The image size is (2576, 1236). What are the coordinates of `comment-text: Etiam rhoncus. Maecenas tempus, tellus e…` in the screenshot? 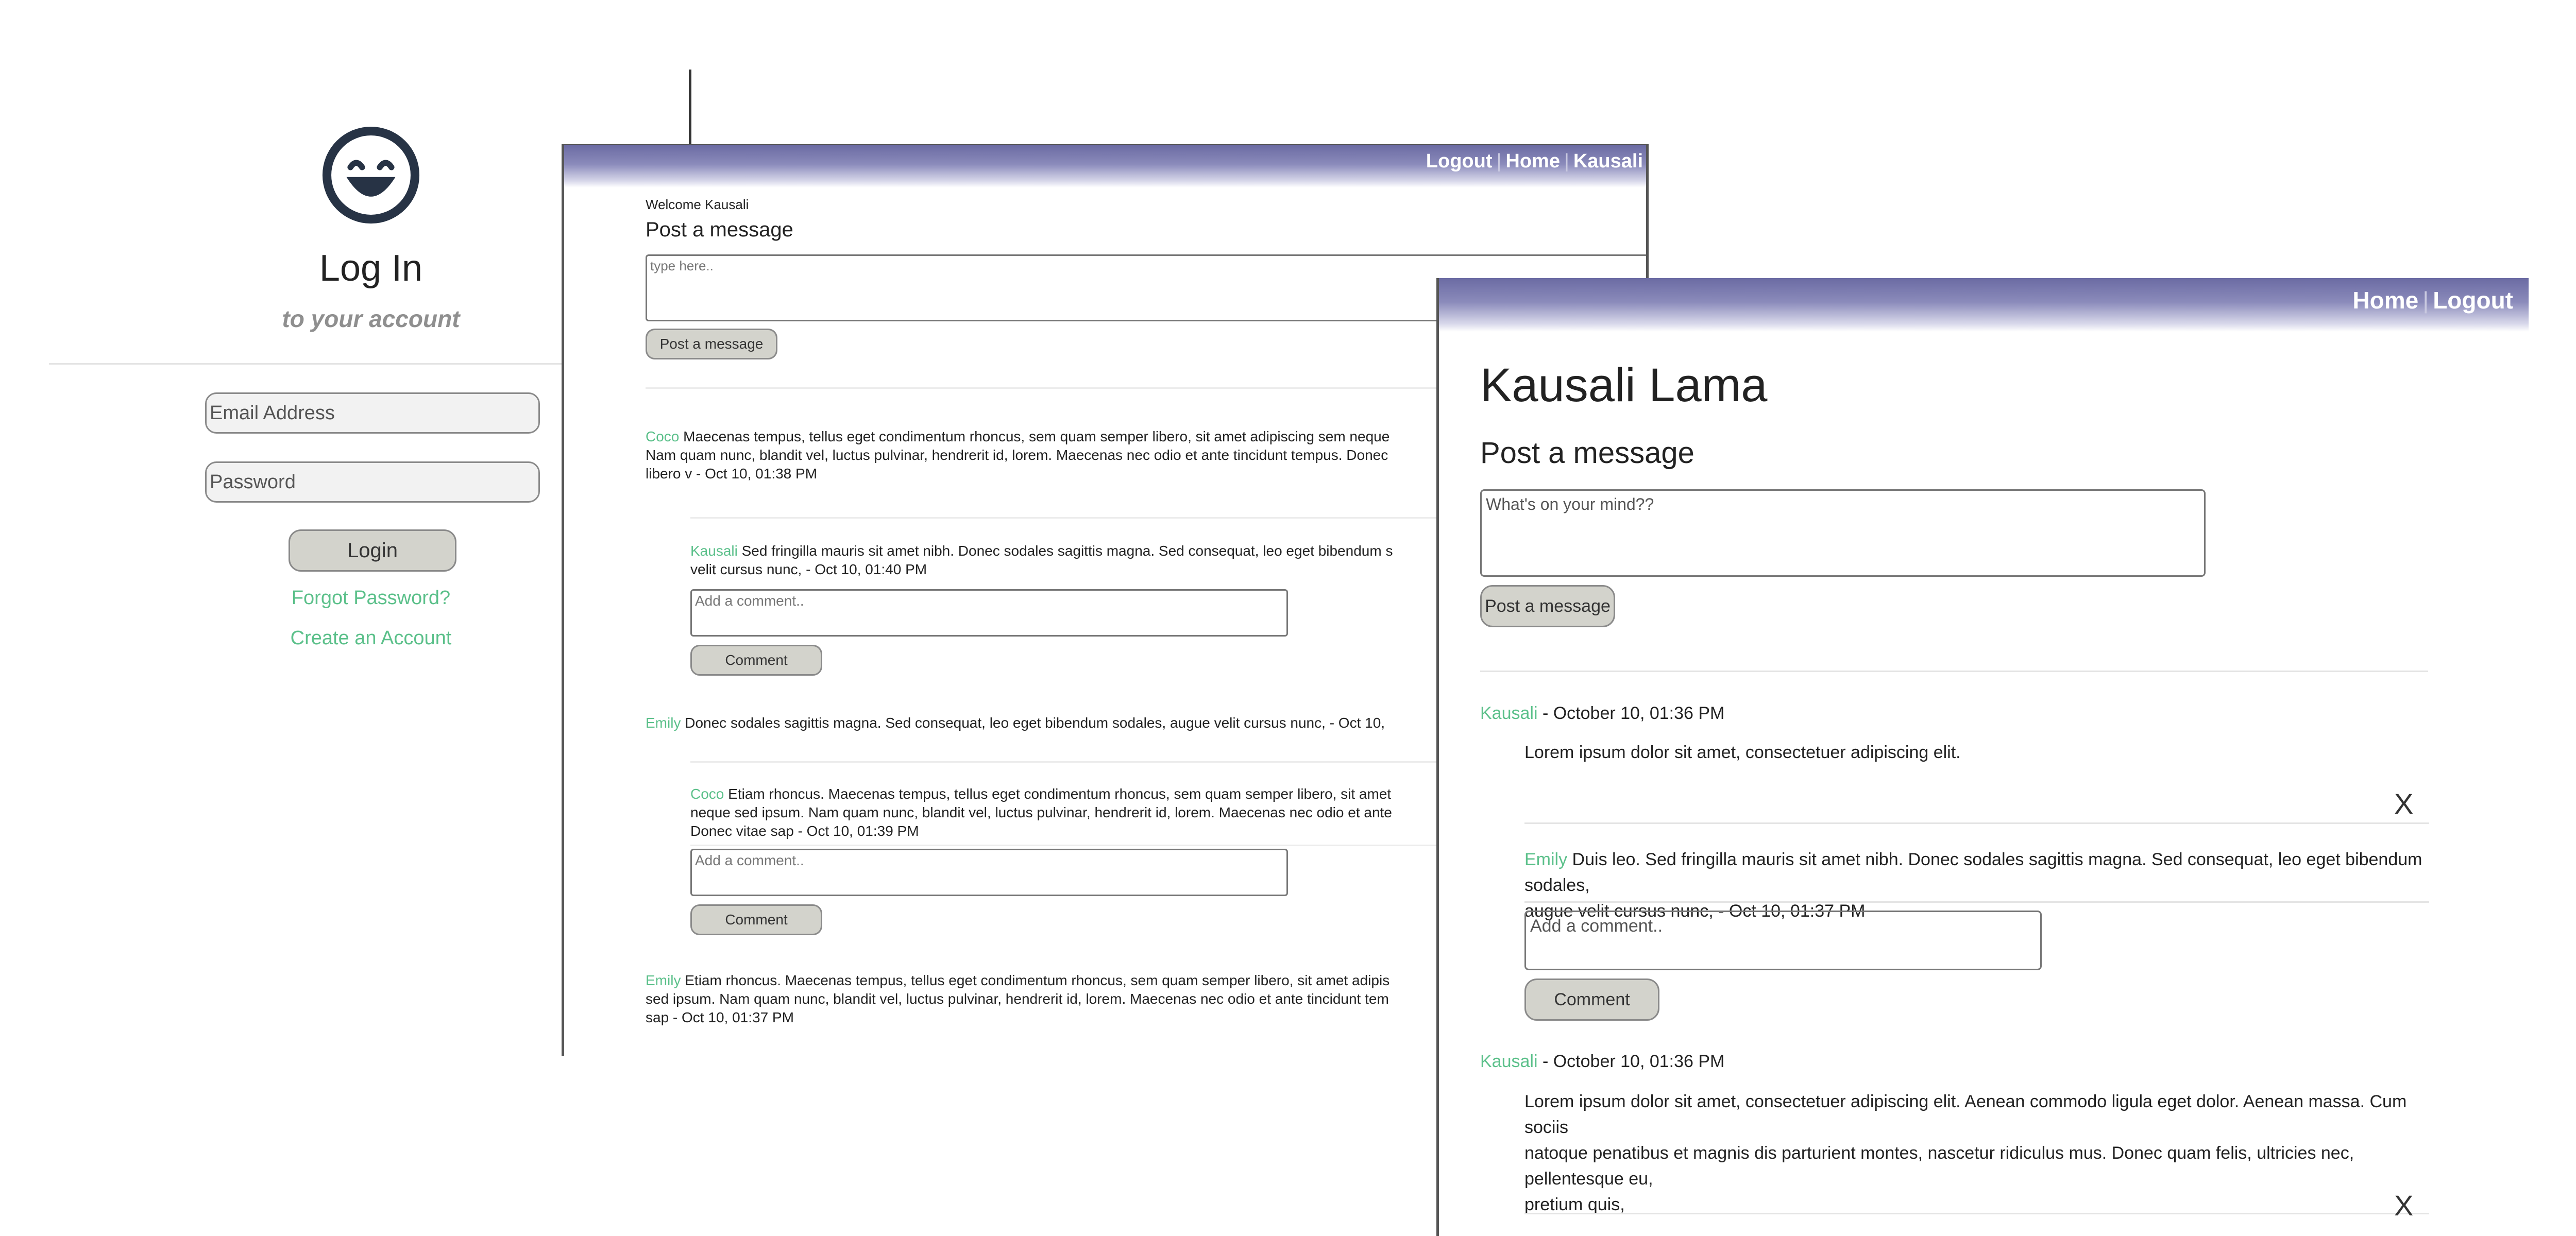 It's located at (1058, 794).